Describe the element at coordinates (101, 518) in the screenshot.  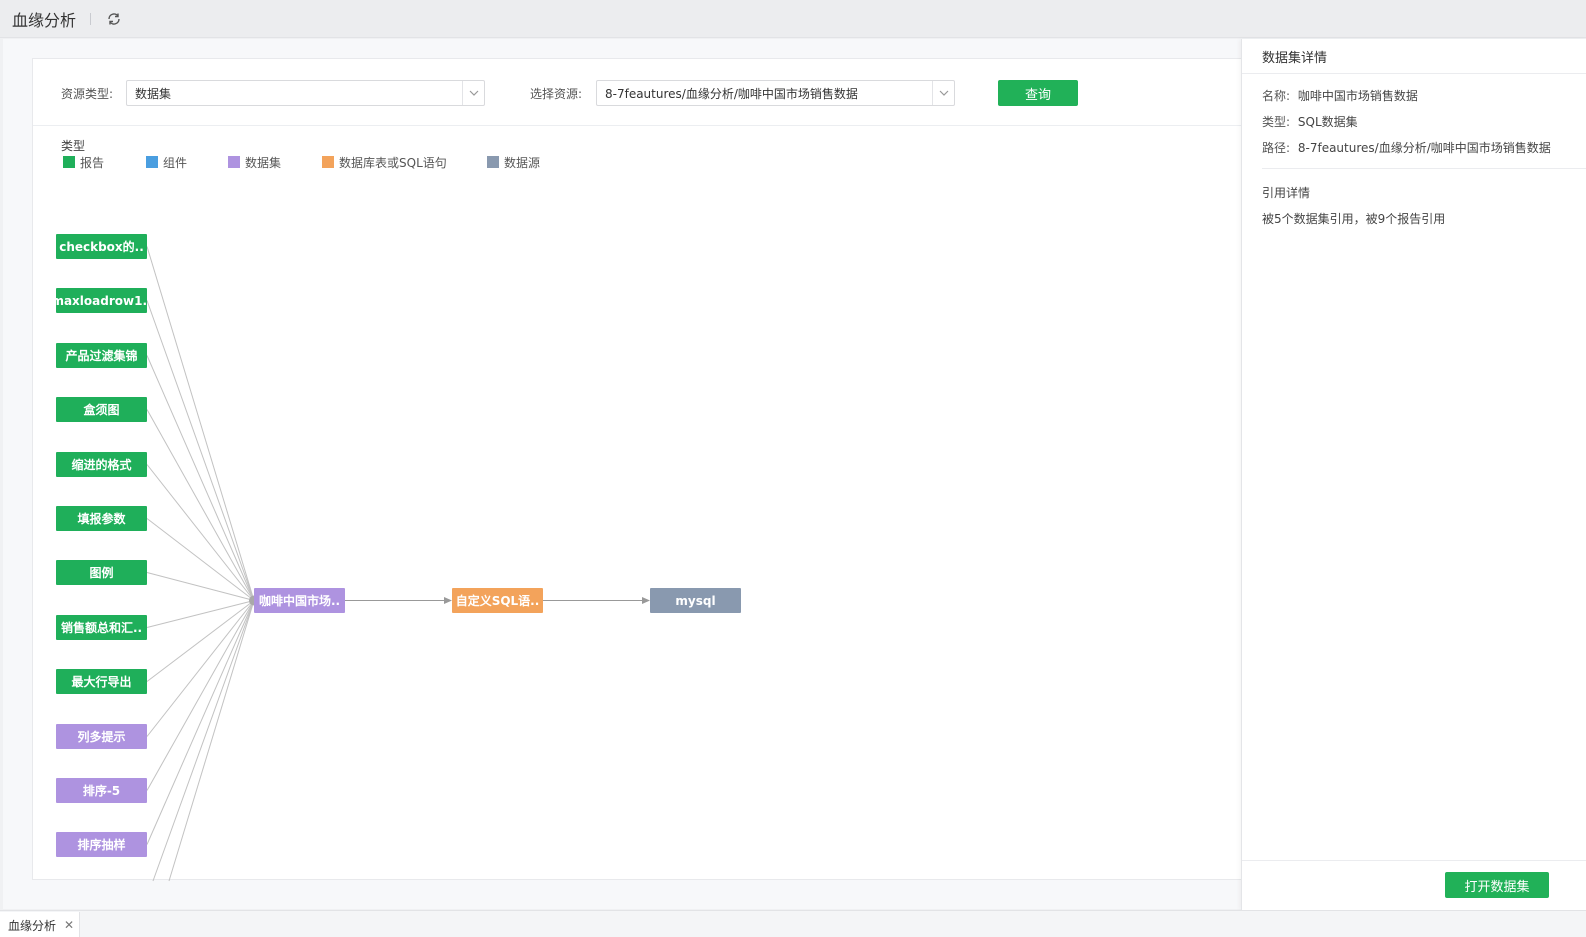
I see `graph-node-report: 填报参数` at that location.